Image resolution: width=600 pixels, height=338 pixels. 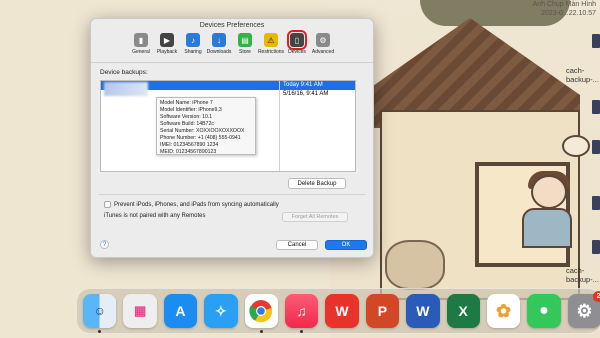 I want to click on menubar-info: Anh Chụp Màn Hình 2023-0...22.10.57, so click(x=530, y=9).